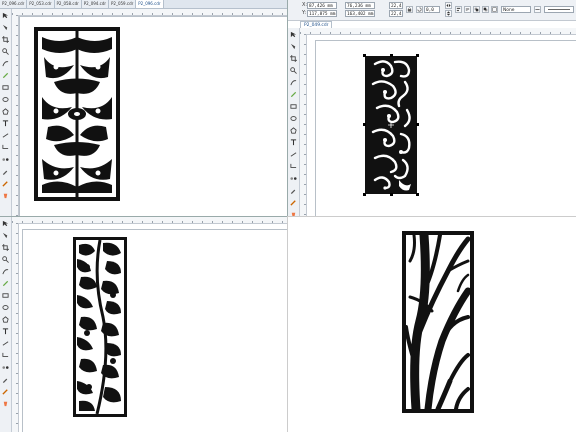  What do you see at coordinates (419, 9) in the screenshot?
I see `rotation-button` at bounding box center [419, 9].